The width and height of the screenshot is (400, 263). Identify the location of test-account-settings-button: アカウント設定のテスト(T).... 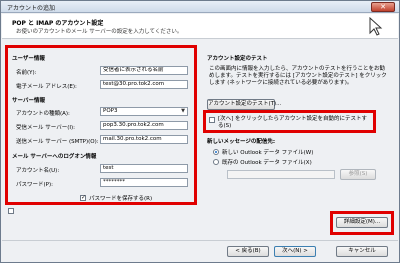
(244, 104).